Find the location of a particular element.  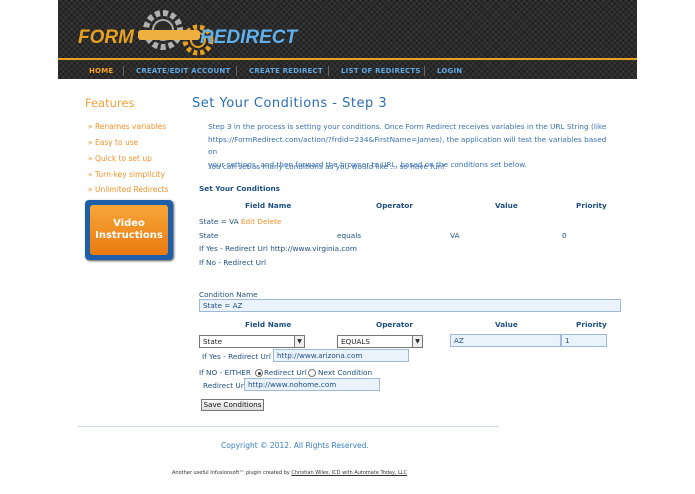

sidebar-item-easy-to-use: » Easy to use is located at coordinates (113, 142).